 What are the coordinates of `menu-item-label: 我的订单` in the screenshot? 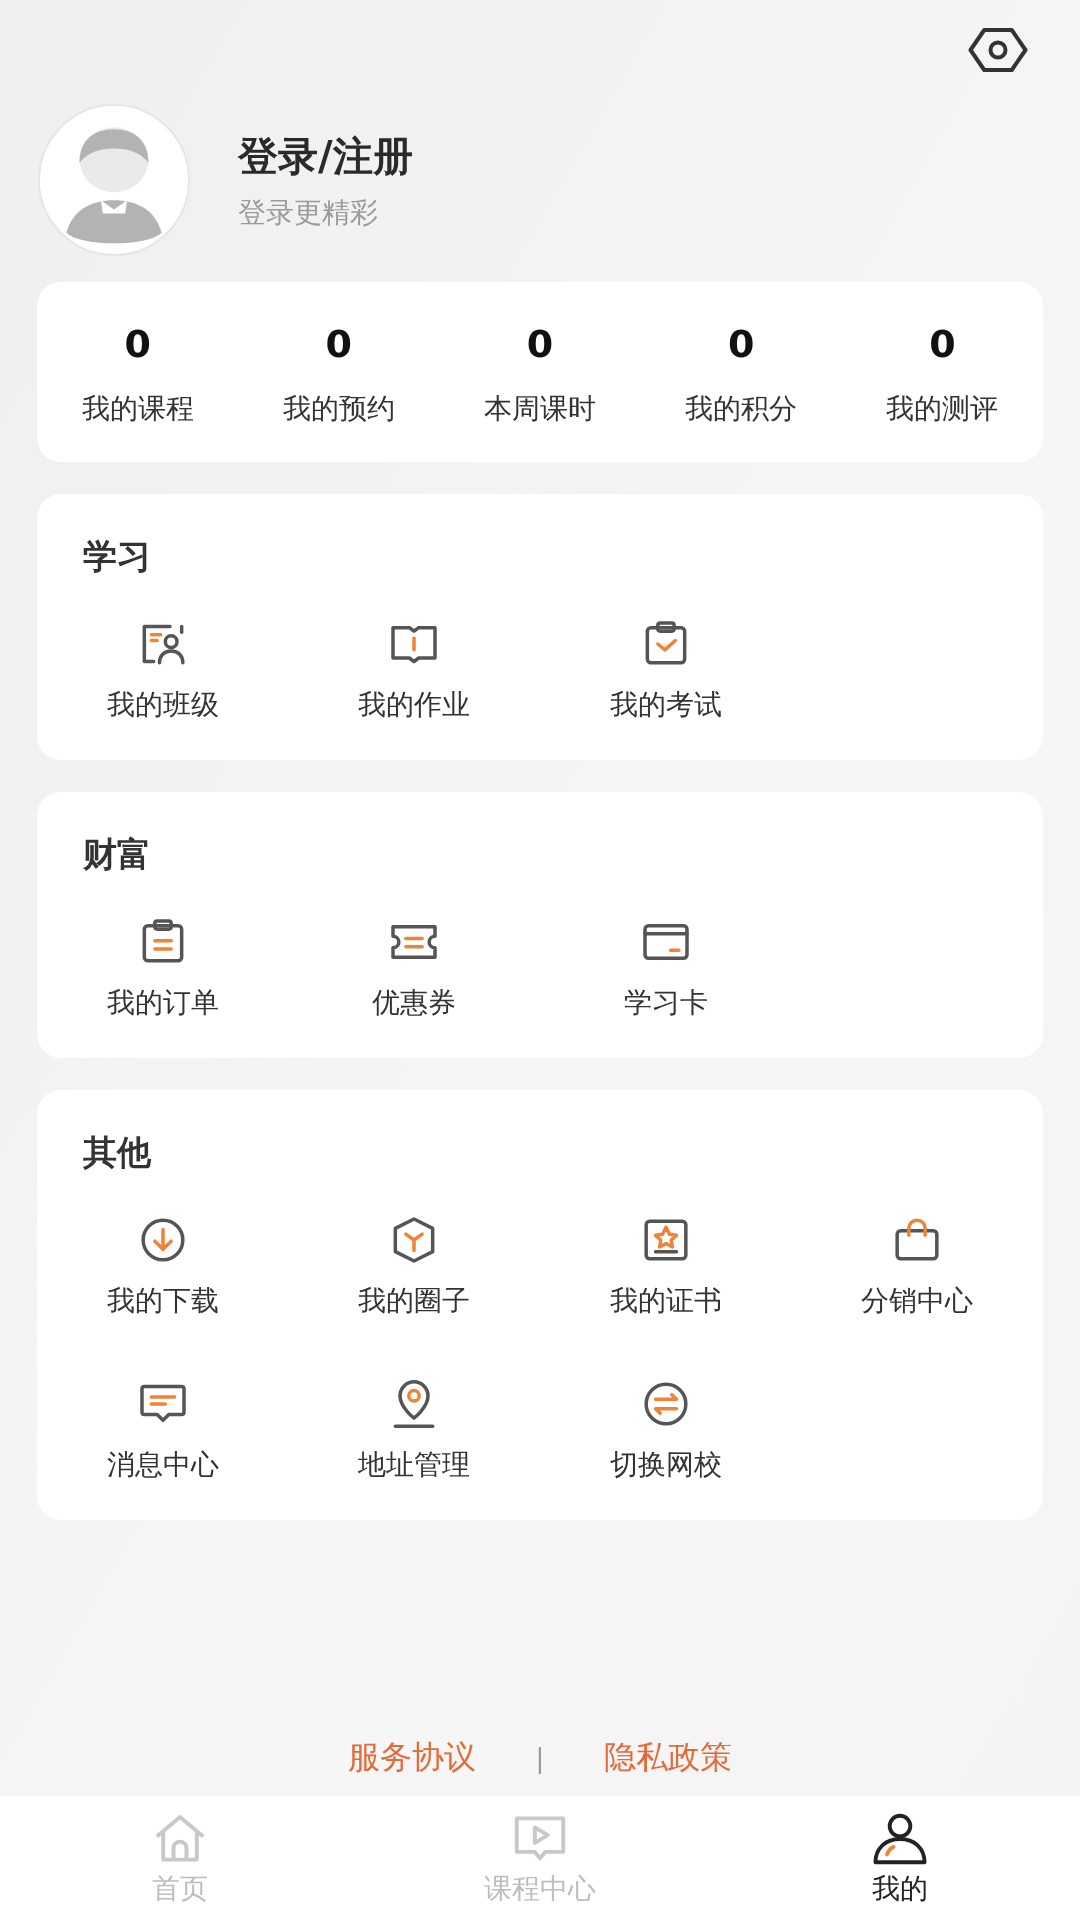 It's located at (162, 1003).